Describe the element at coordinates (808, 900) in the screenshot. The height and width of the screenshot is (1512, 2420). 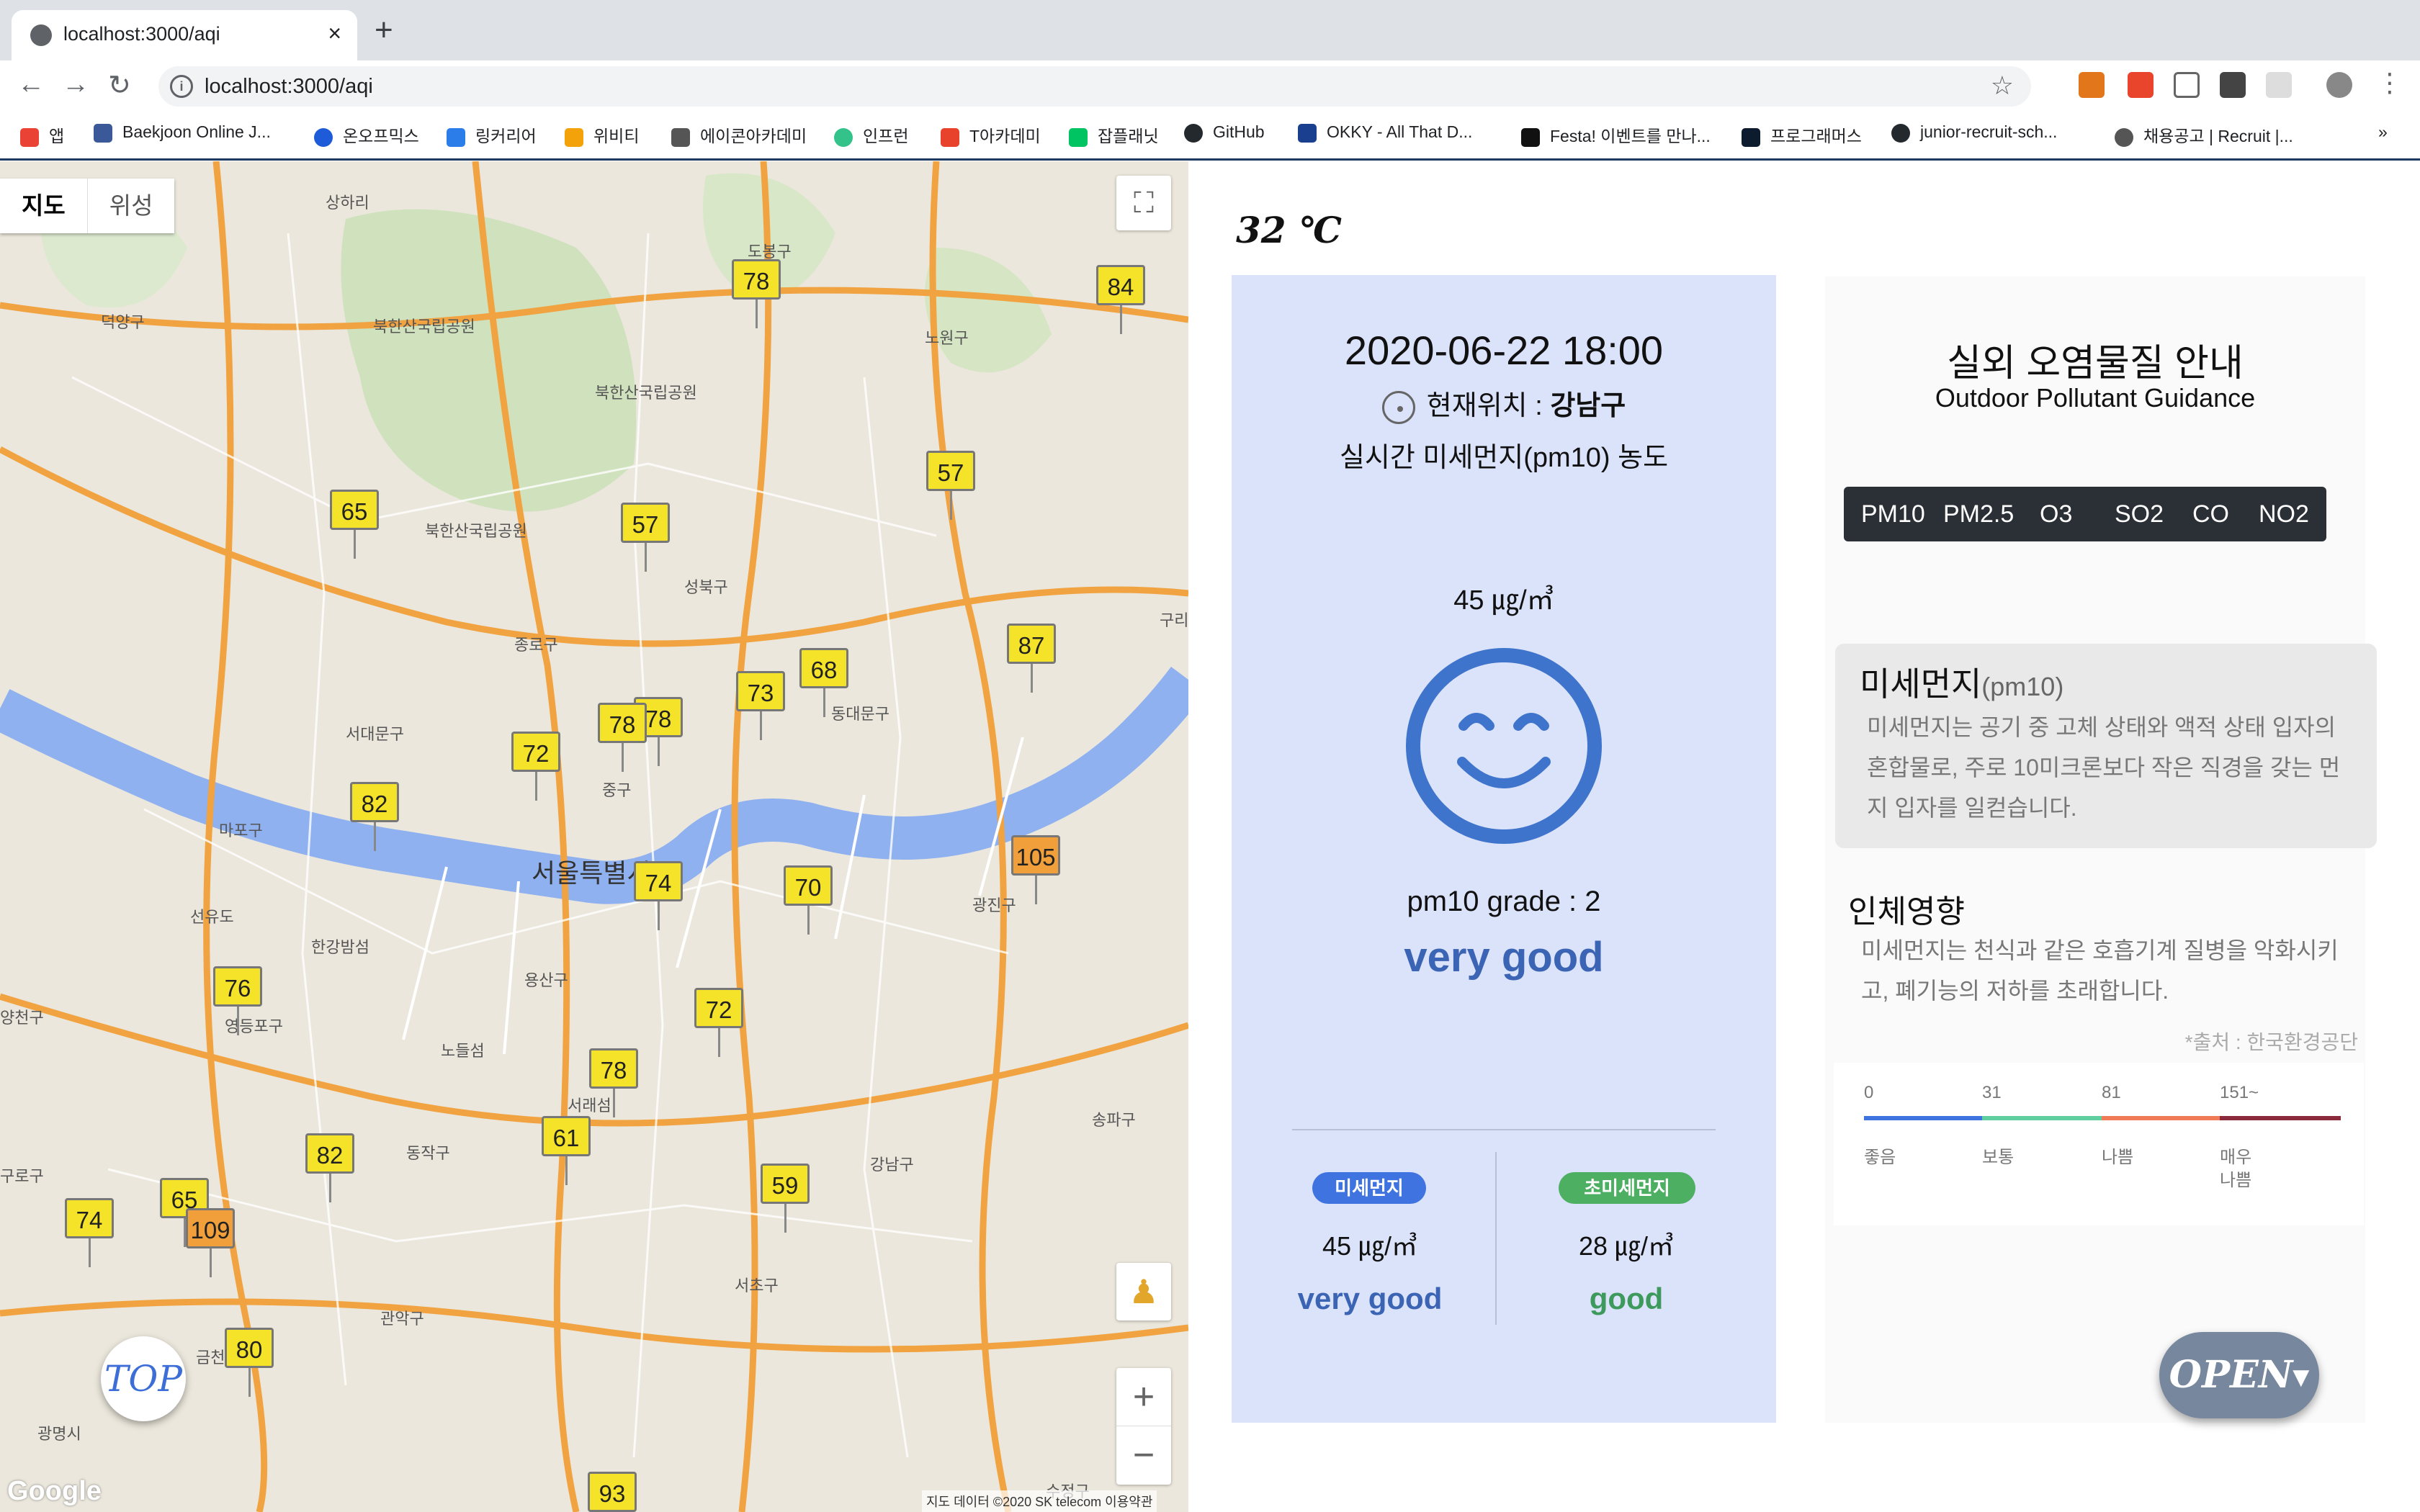
I see `aqi-marker: 70` at that location.